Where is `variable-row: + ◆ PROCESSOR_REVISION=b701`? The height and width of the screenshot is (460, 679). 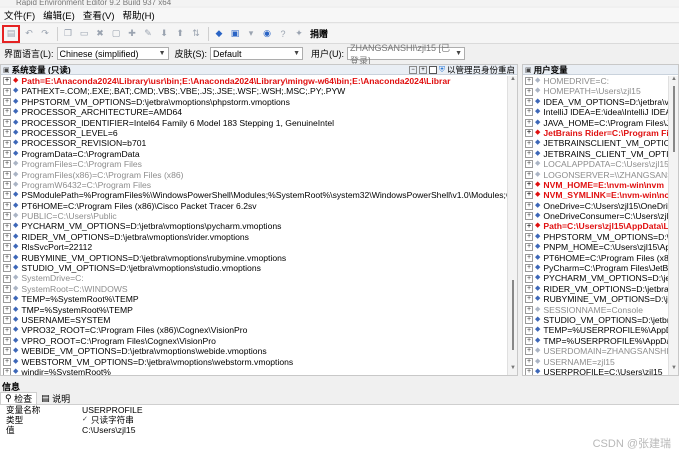 variable-row: + ◆ PROCESSOR_REVISION=b701 is located at coordinates (254, 143).